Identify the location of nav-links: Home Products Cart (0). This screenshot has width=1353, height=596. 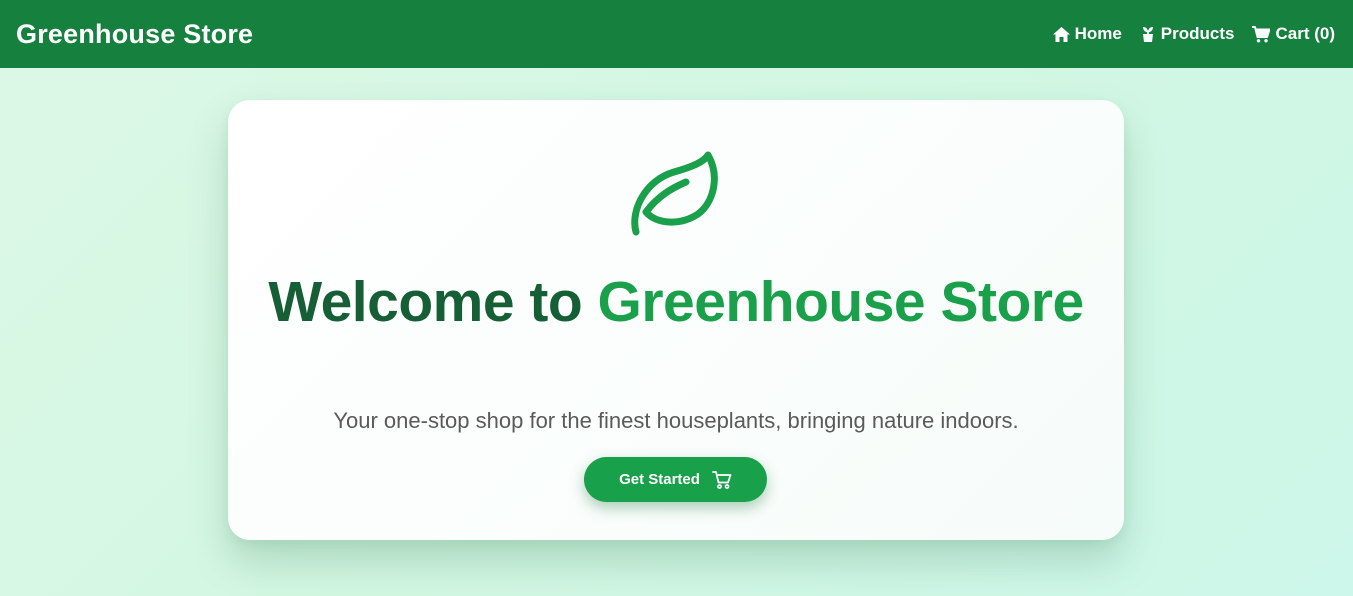
(1193, 34).